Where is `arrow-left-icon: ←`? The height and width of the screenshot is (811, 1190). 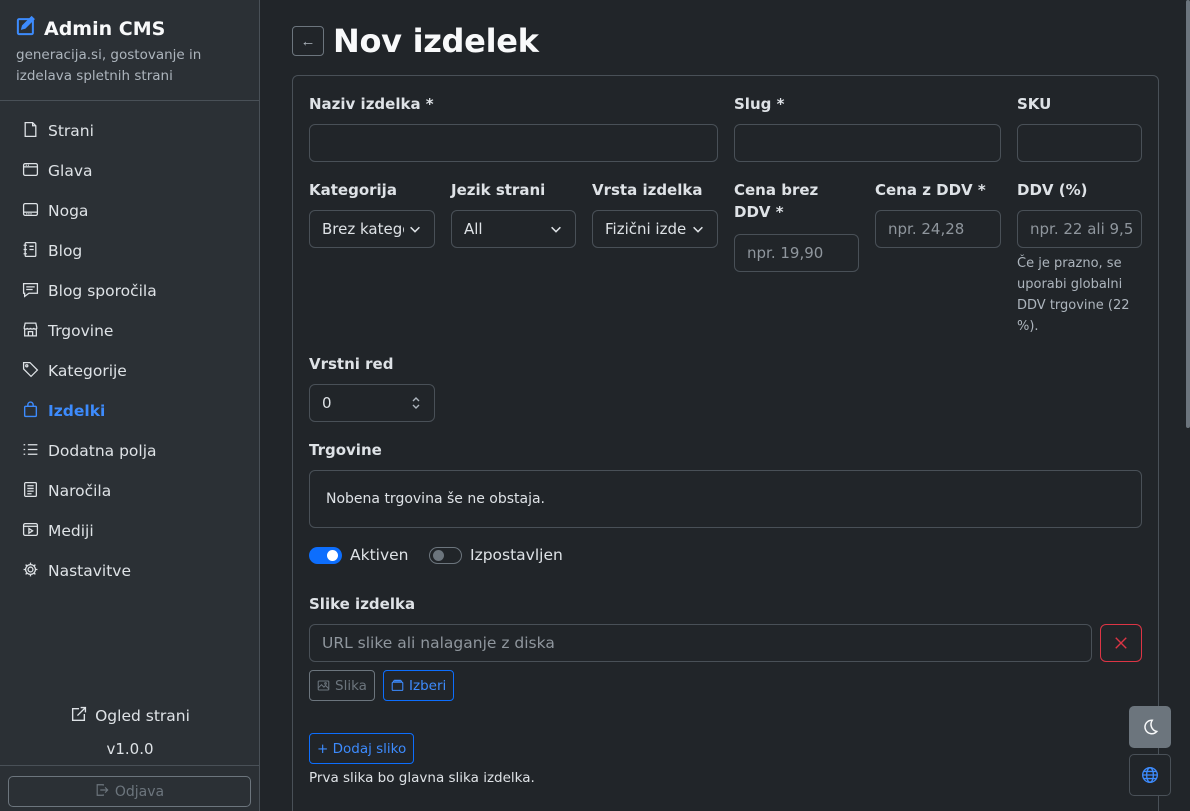
arrow-left-icon: ← is located at coordinates (308, 41).